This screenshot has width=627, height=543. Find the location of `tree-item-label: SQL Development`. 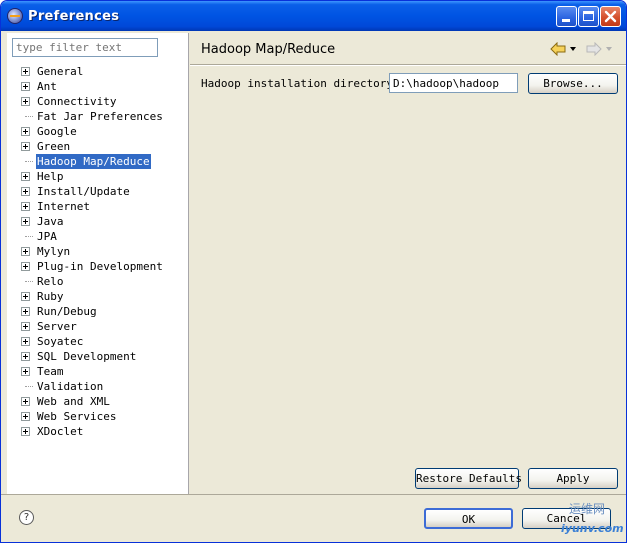

tree-item-label: SQL Development is located at coordinates (87, 356).